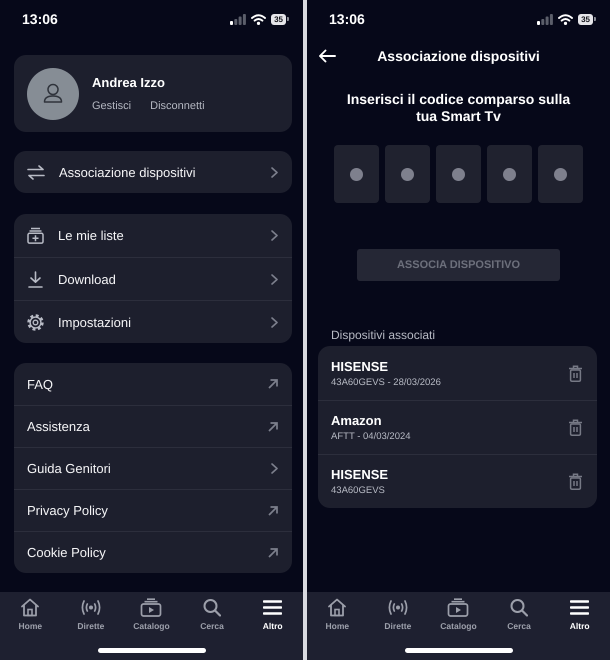  Describe the element at coordinates (36, 172) in the screenshot. I see `swap-arrows-icon` at that location.